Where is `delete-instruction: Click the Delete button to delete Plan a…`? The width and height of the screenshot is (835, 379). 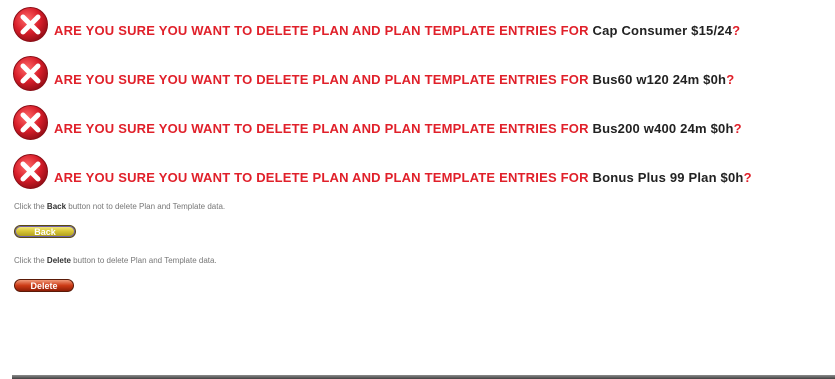
delete-instruction: Click the Delete button to delete Plan a… is located at coordinates (424, 261).